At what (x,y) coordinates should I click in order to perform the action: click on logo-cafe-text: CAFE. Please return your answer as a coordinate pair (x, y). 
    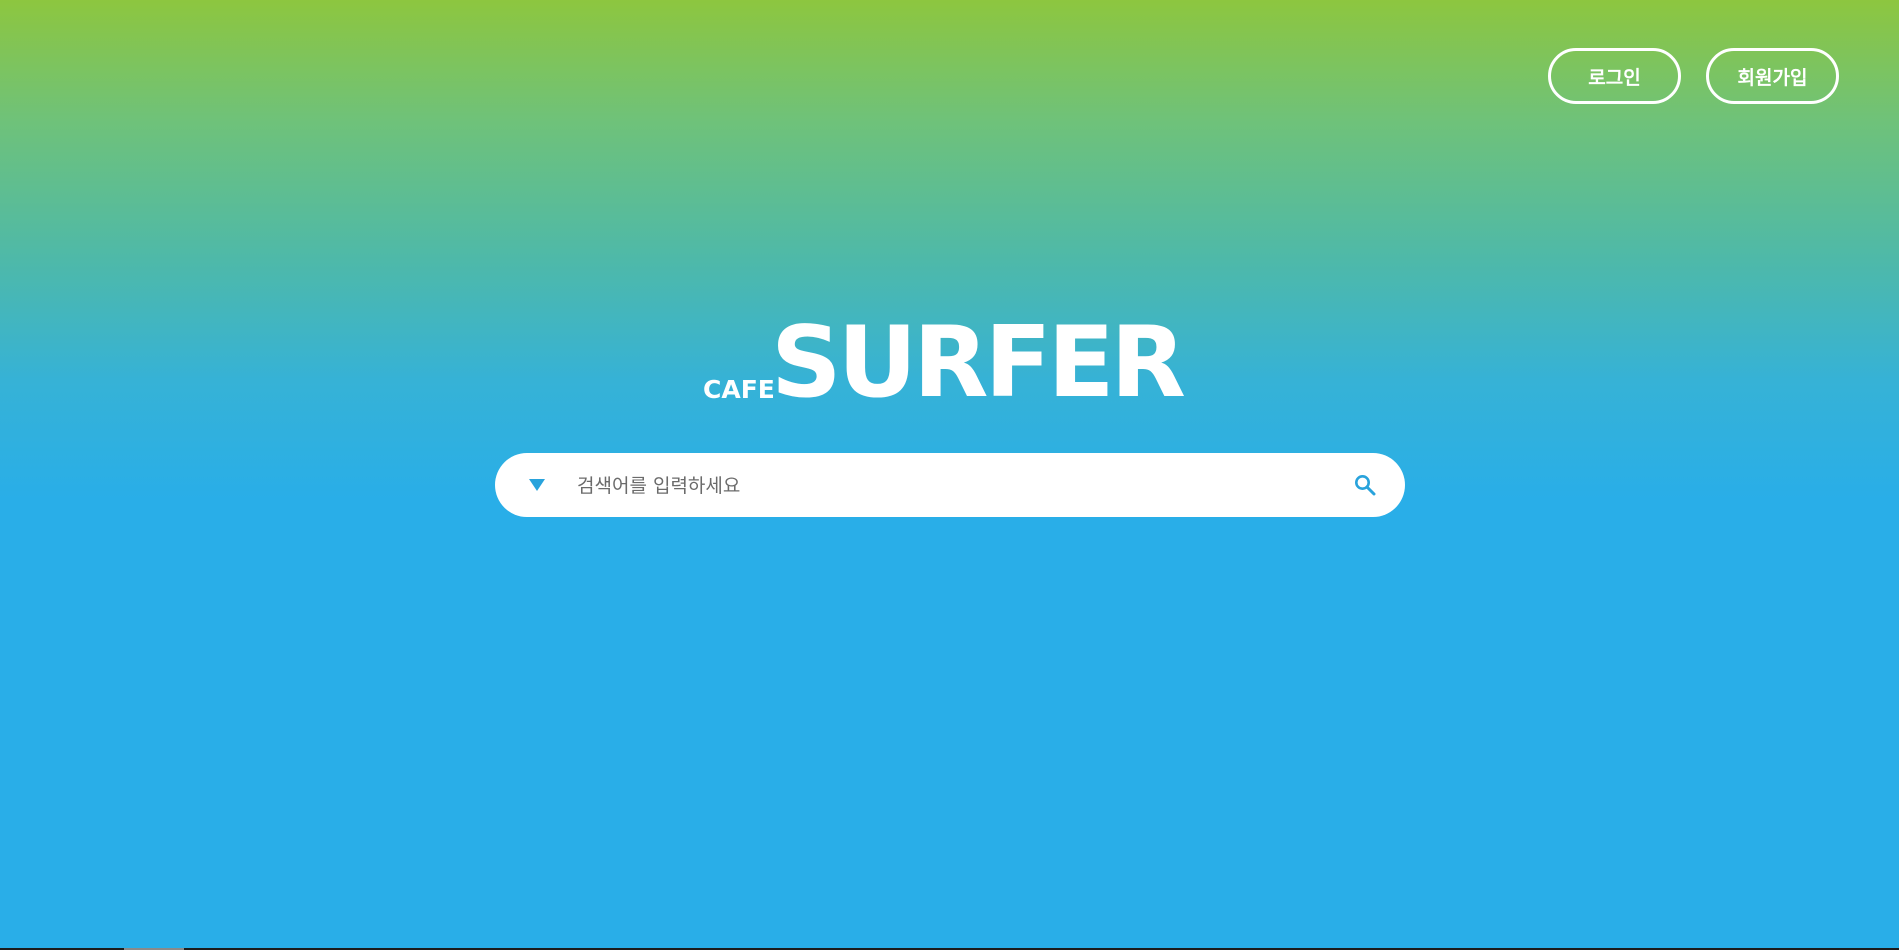
    Looking at the image, I should click on (739, 389).